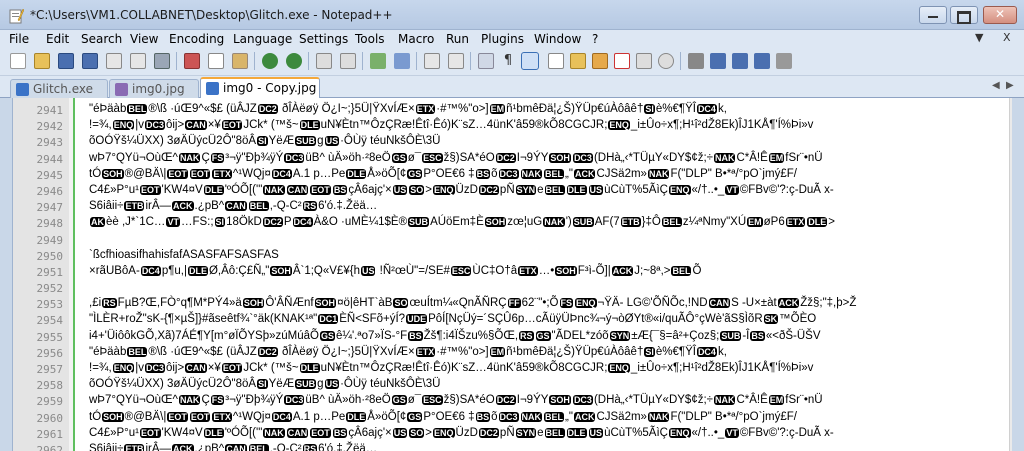 The width and height of the screenshot is (1024, 451). Describe the element at coordinates (192, 61) in the screenshot. I see `cut-icon` at that location.